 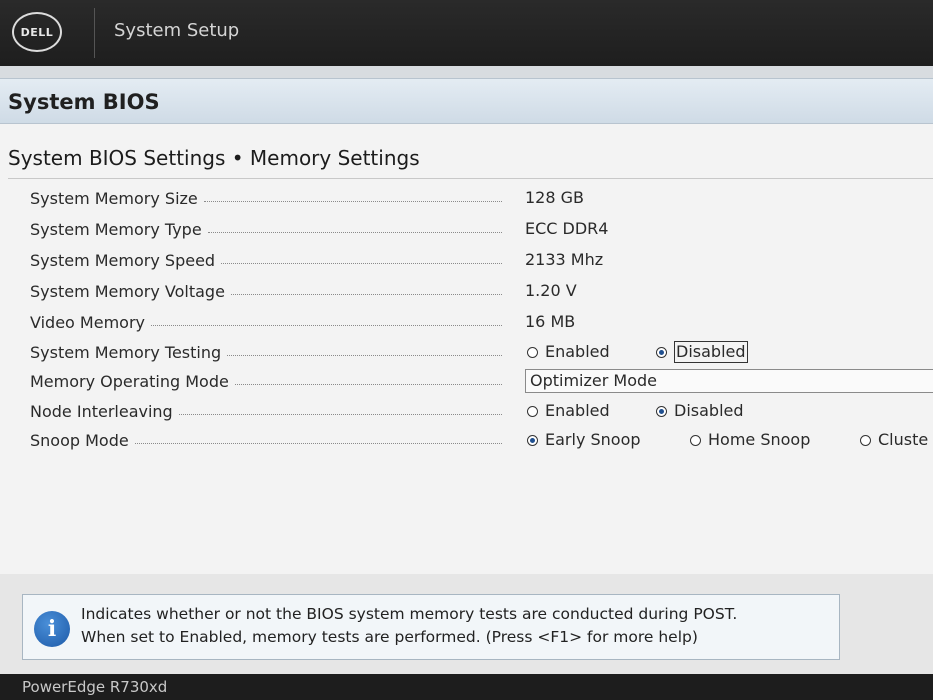 I want to click on dell-logo: DELL, so click(x=37, y=32).